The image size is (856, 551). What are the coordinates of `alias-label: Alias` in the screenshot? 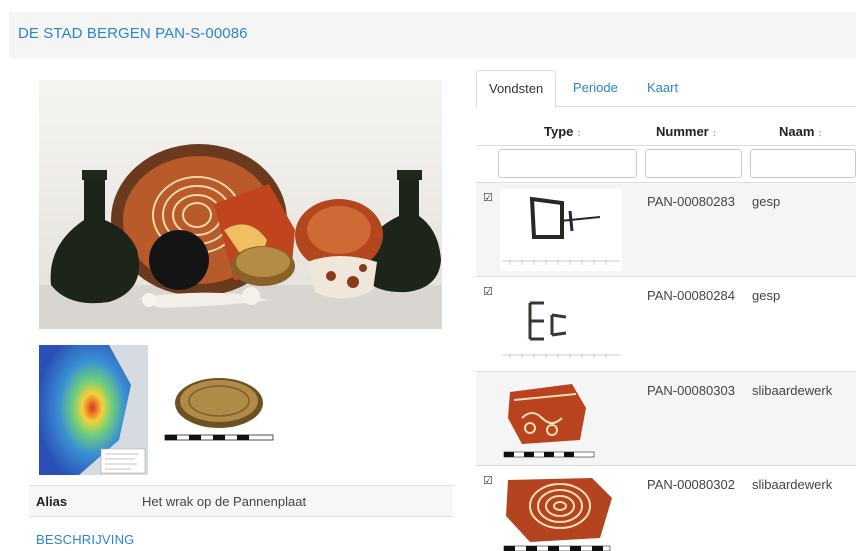 It's located at (52, 501).